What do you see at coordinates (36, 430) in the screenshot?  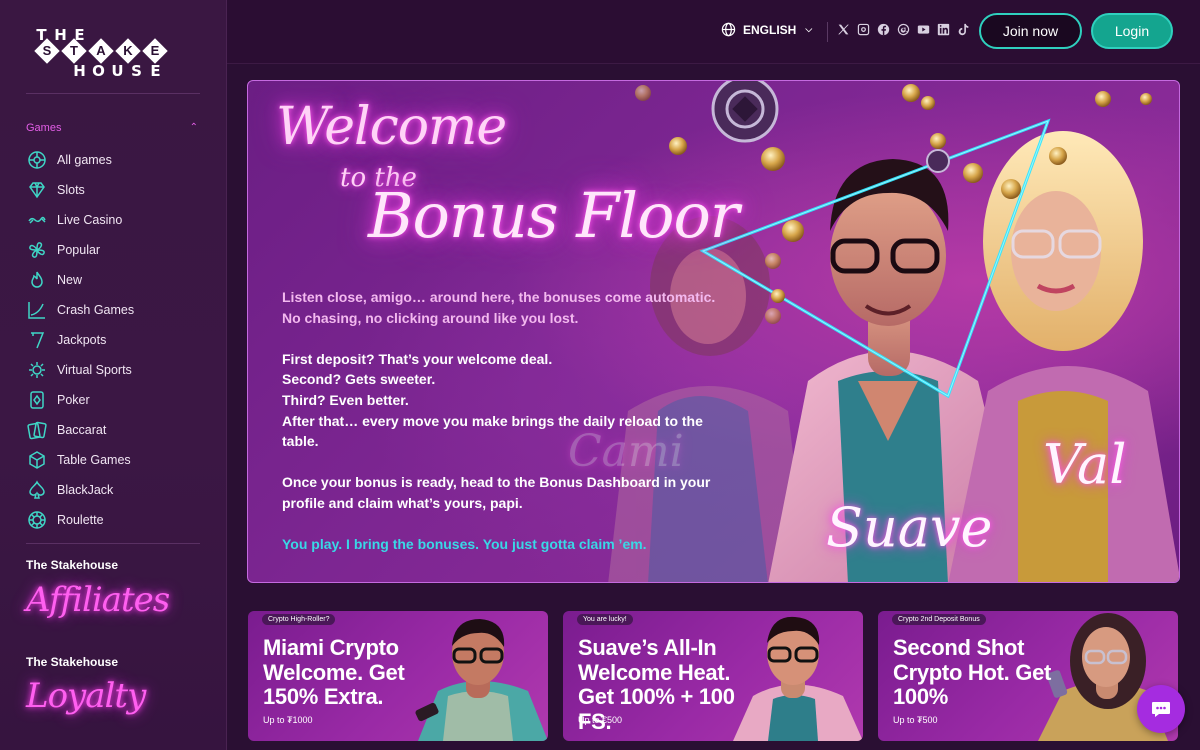 I see `cards-icon` at bounding box center [36, 430].